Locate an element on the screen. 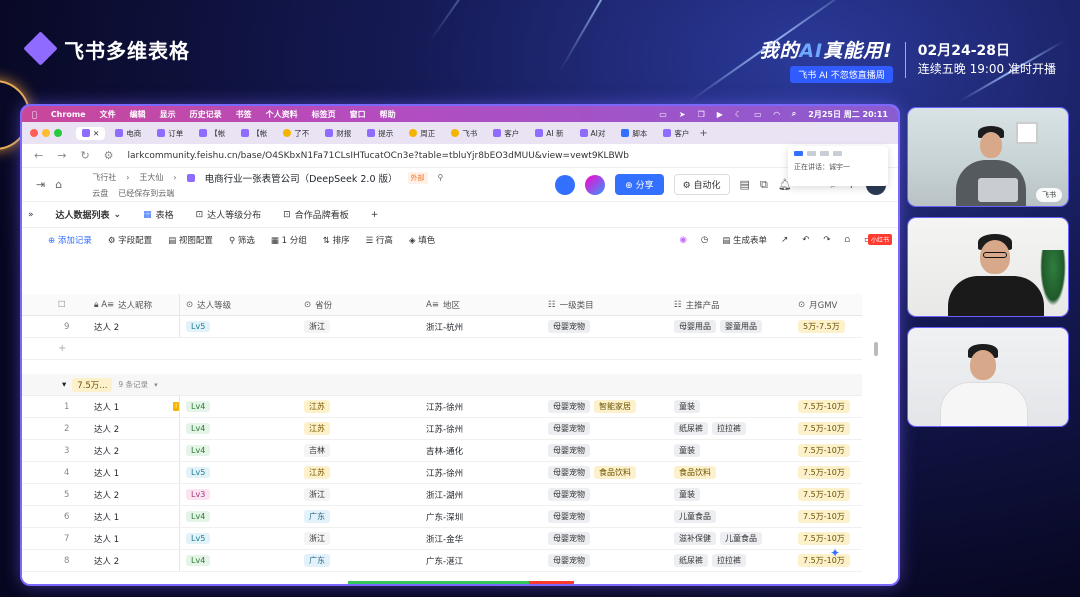 The image size is (1080, 597). menu-view: 显示 is located at coordinates (168, 114).